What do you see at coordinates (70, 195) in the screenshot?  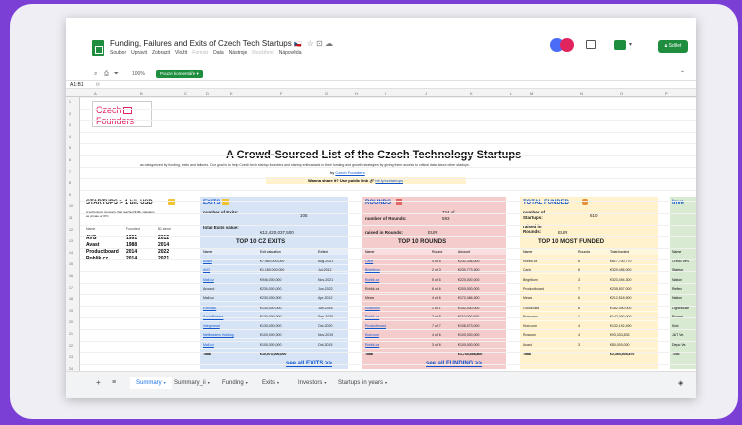 I see `row-header: 9` at bounding box center [70, 195].